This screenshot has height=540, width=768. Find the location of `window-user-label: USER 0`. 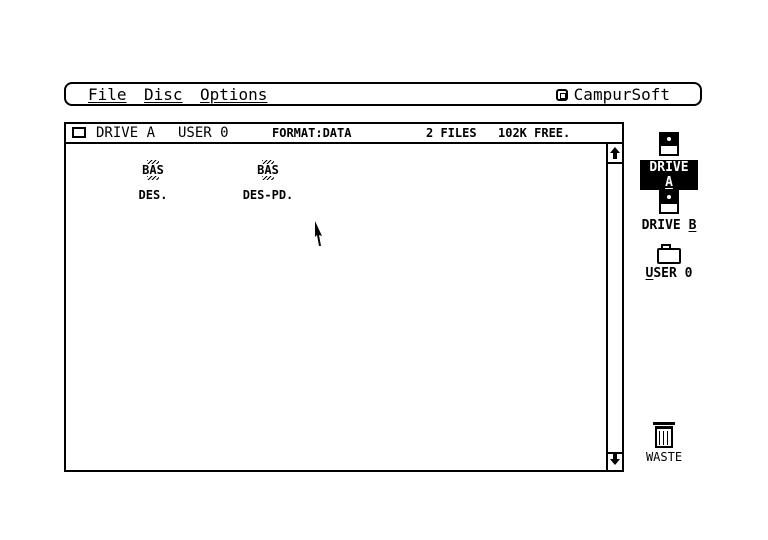

window-user-label: USER 0 is located at coordinates (203, 133).